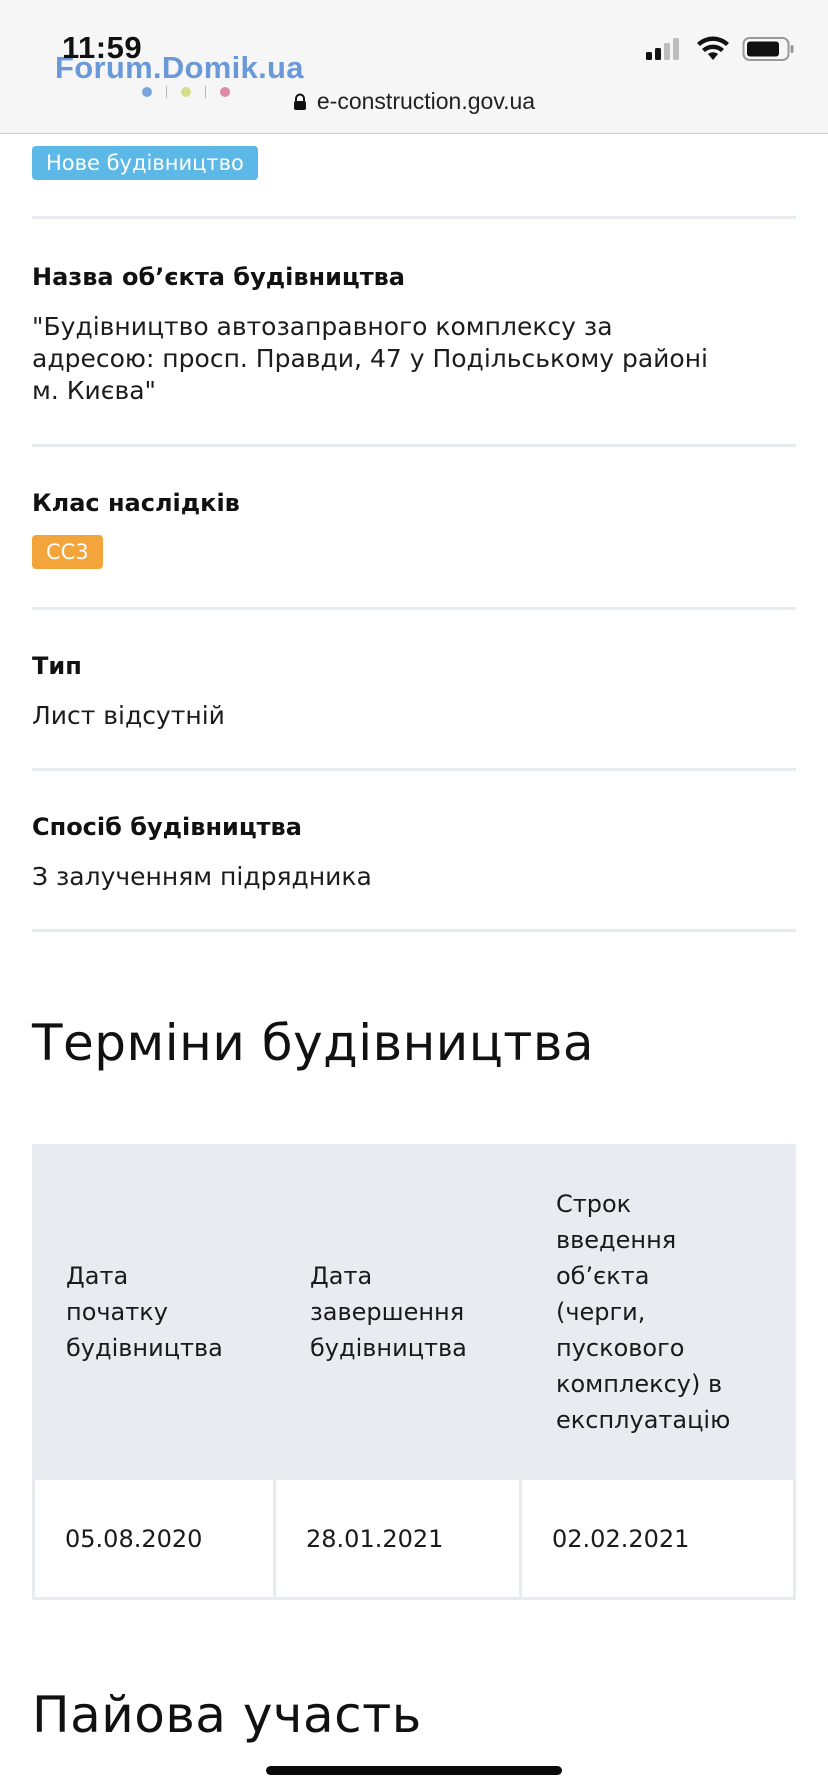 The height and width of the screenshot is (1792, 828). I want to click on table-cell-end-date: 28.01.2021, so click(399, 1540).